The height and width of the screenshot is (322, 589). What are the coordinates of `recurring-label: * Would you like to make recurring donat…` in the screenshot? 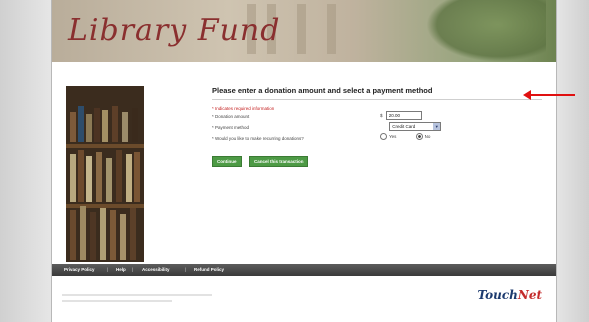 It's located at (258, 138).